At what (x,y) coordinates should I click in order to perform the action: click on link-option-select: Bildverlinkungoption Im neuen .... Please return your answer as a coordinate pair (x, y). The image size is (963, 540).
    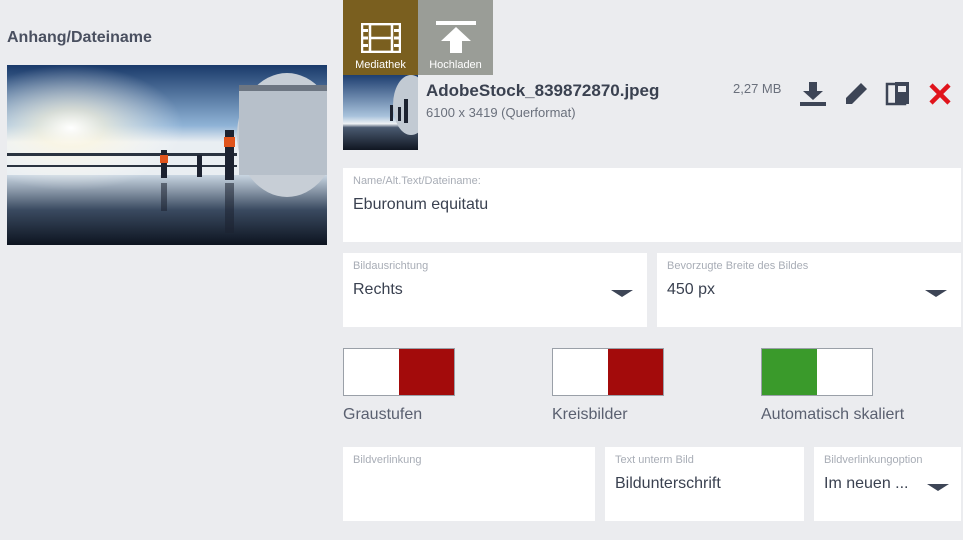
    Looking at the image, I should click on (887, 484).